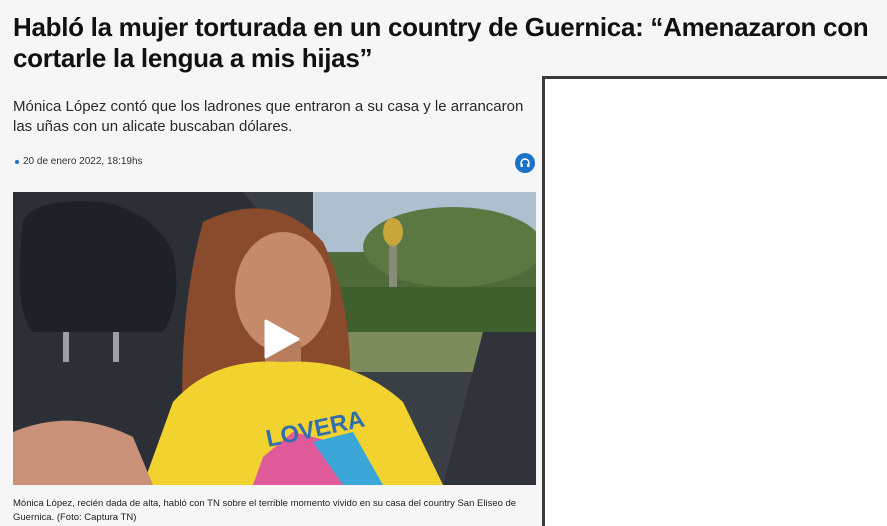 Image resolution: width=887 pixels, height=526 pixels. What do you see at coordinates (280, 339) in the screenshot?
I see `play-icon` at bounding box center [280, 339].